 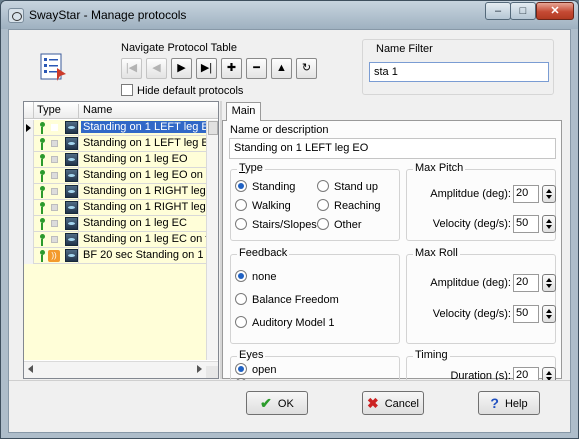 What do you see at coordinates (526, 283) in the screenshot?
I see `roll-amplitude-field: 20` at bounding box center [526, 283].